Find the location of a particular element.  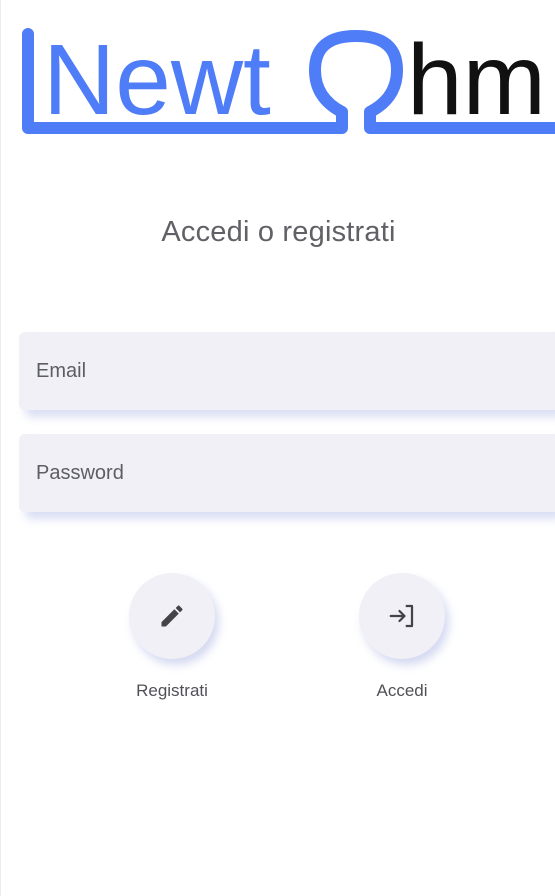

email-field is located at coordinates (287, 371).